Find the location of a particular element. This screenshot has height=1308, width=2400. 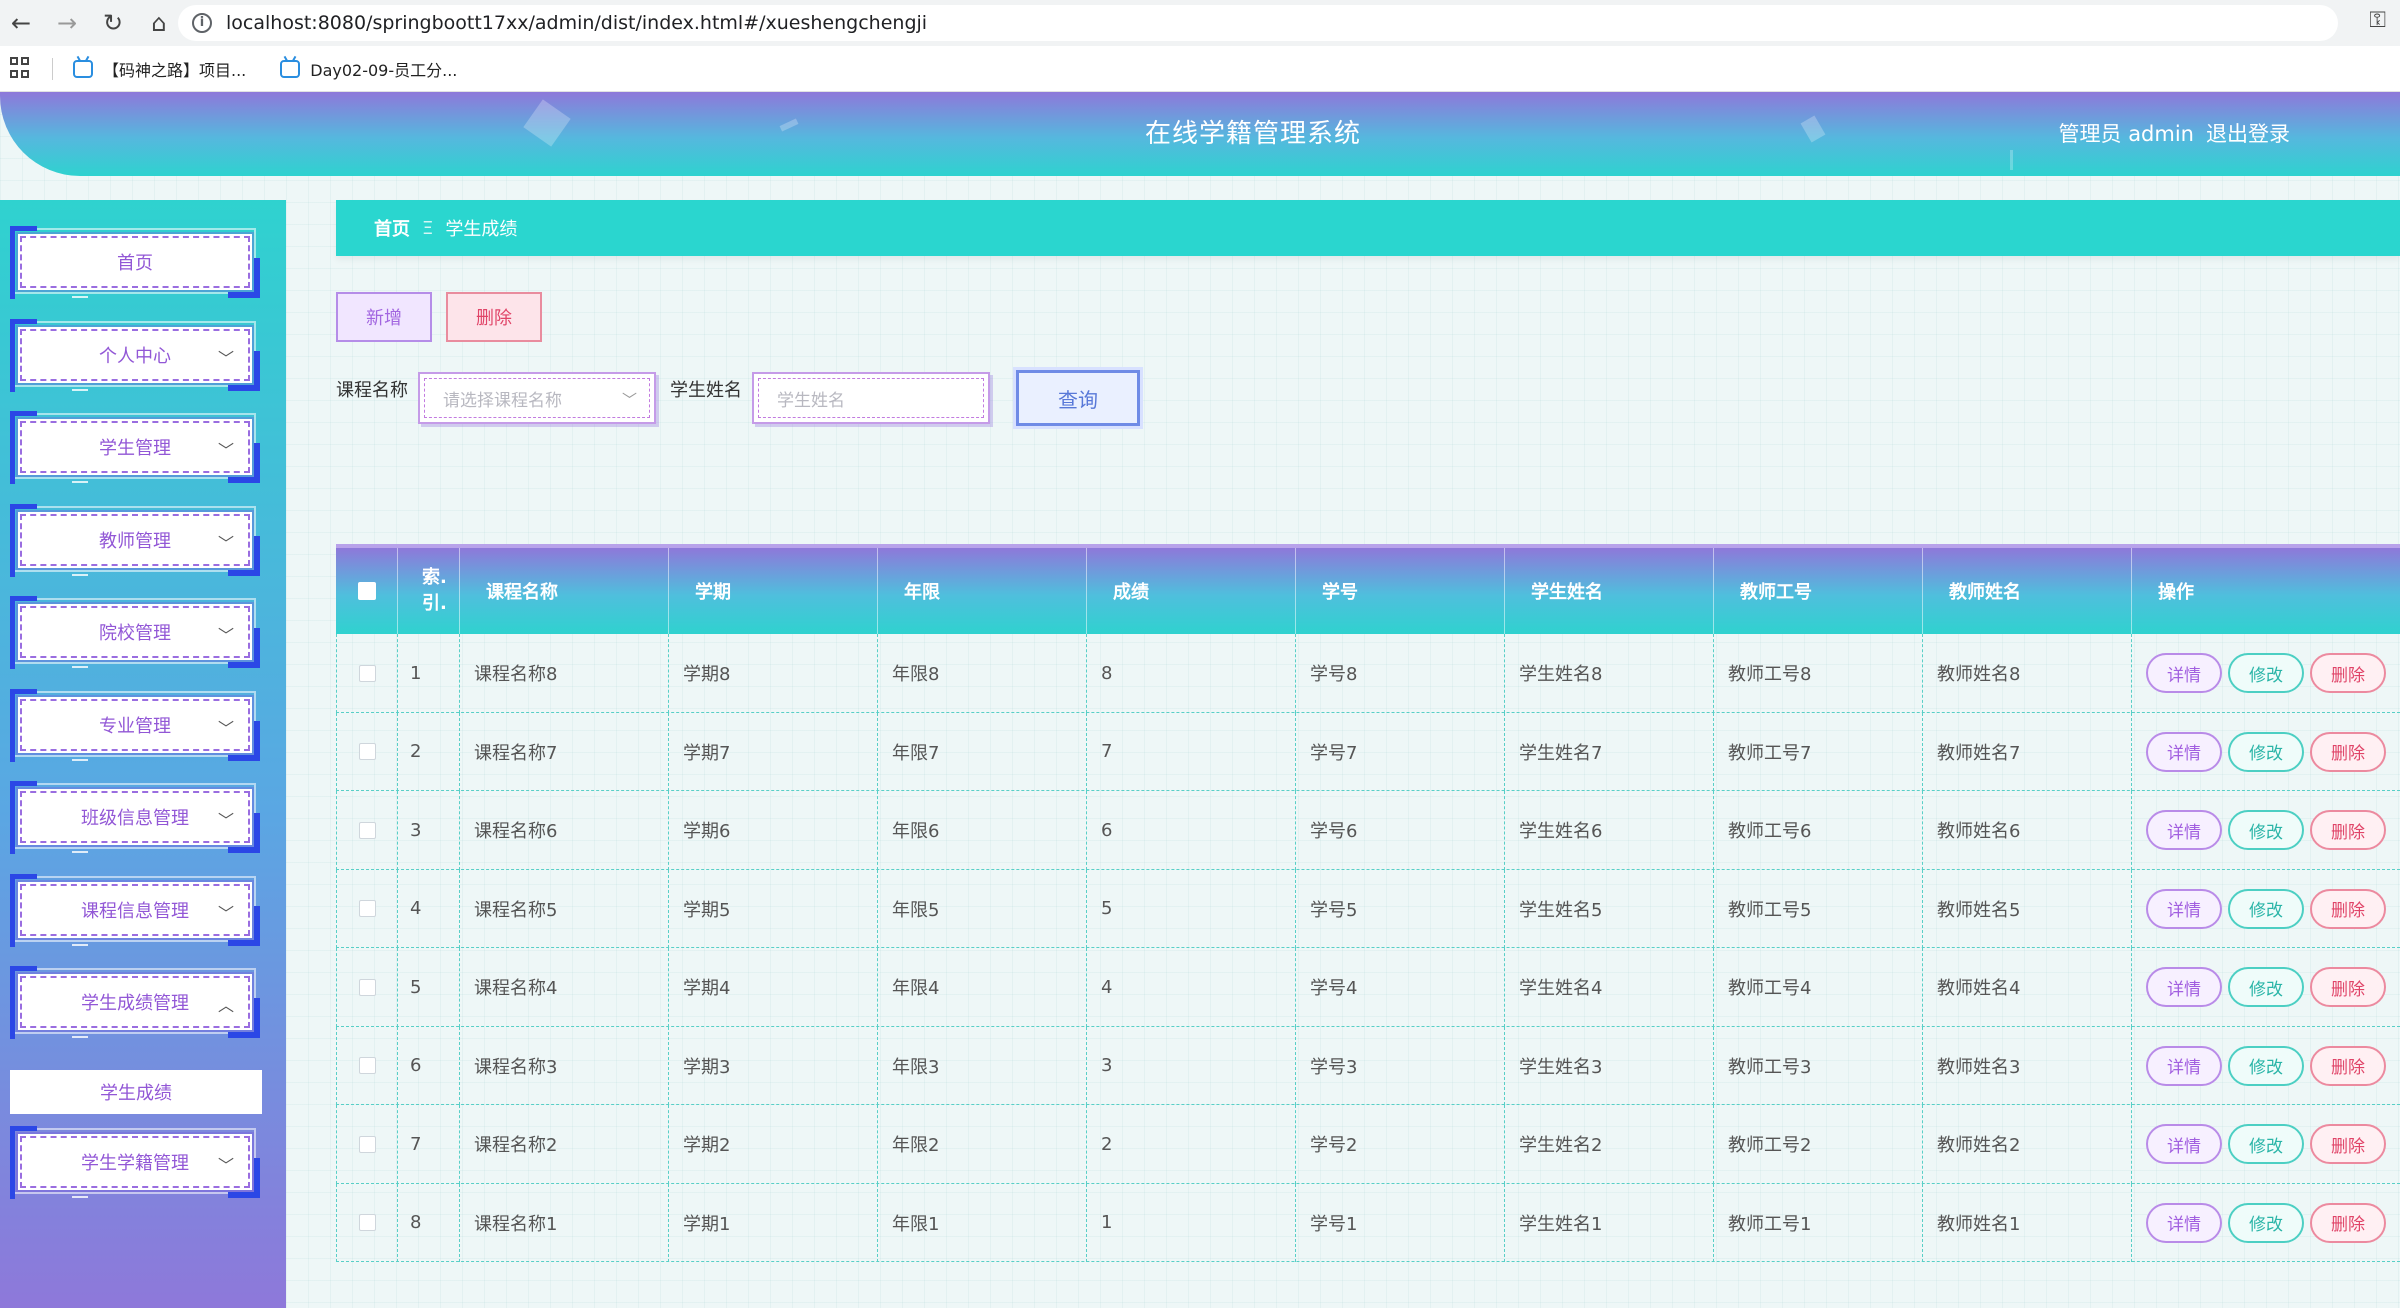

sidebar-item-home: 首页 is located at coordinates (135, 259).